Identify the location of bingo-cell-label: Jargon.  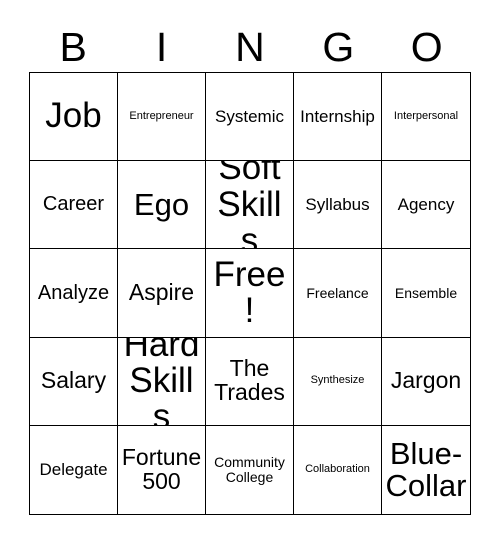
(426, 380).